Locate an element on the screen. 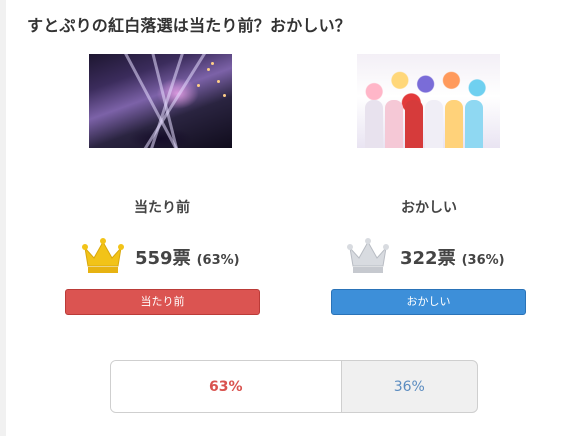 This screenshot has height=436, width=564. result-segment-agree: 63% is located at coordinates (226, 386).